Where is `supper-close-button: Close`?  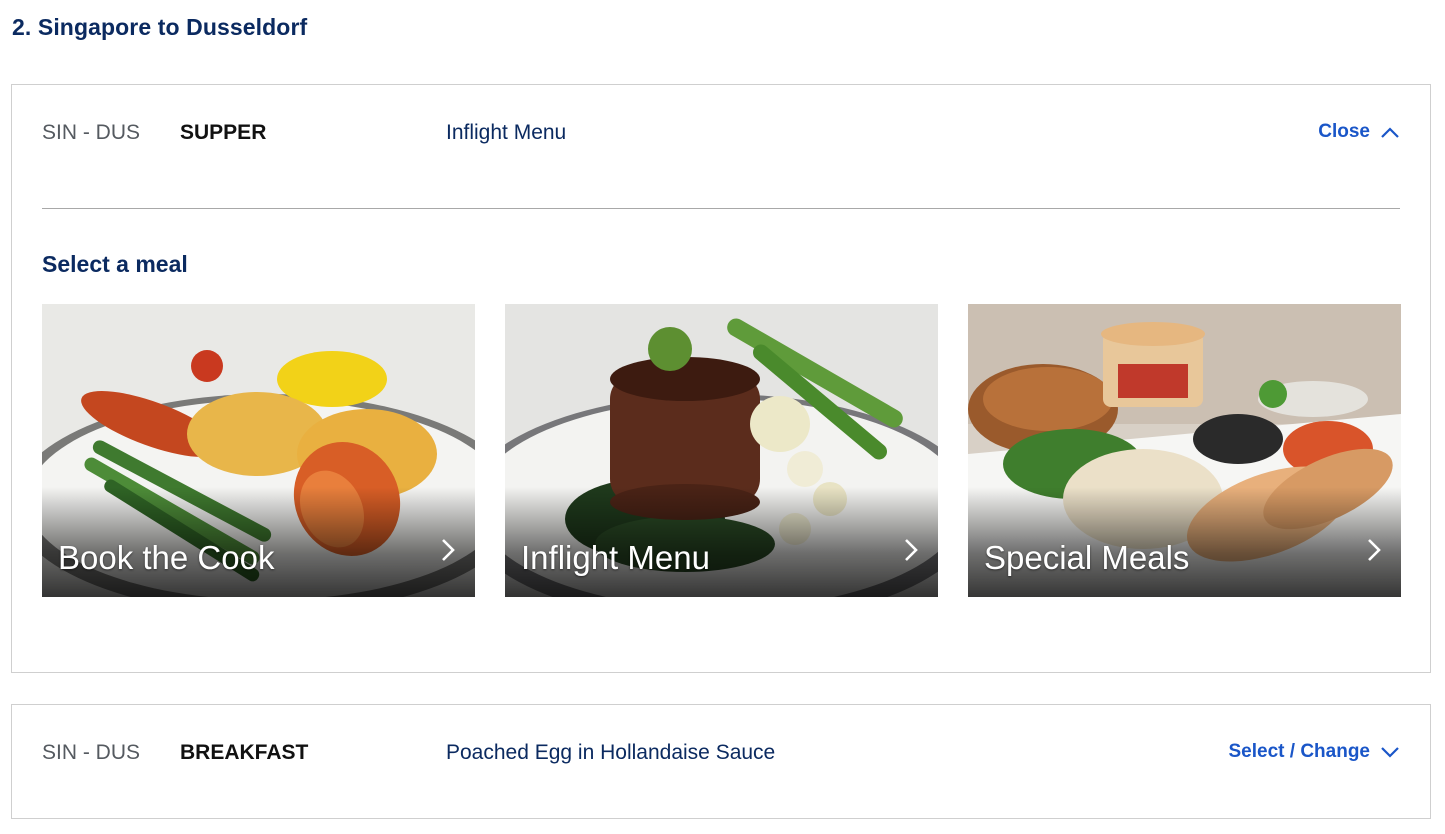 supper-close-button: Close is located at coordinates (1359, 132).